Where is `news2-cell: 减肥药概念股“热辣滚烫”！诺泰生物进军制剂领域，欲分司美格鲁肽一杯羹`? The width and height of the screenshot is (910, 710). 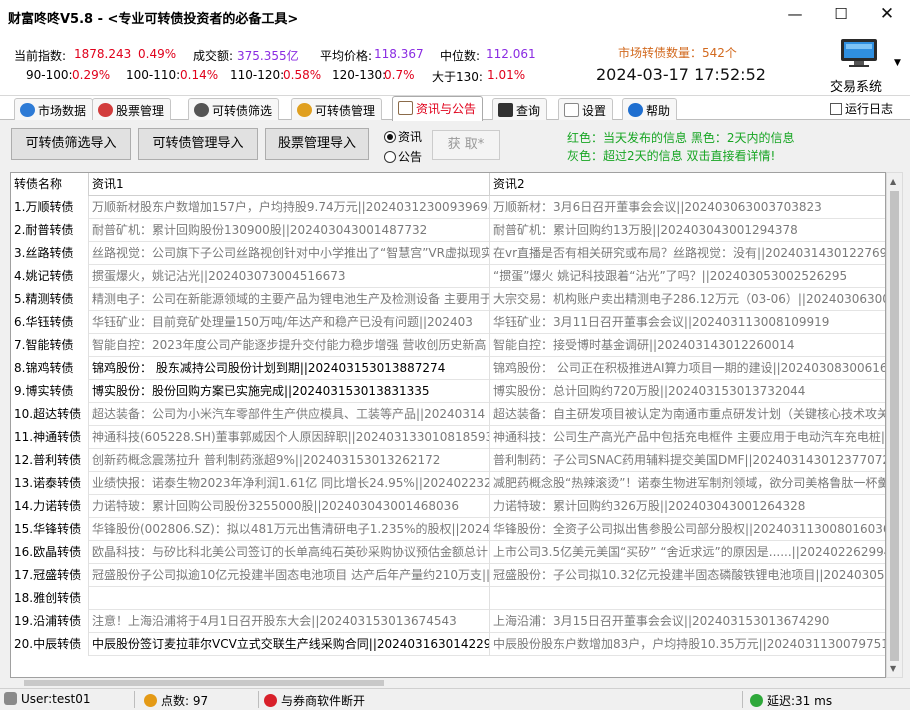 news2-cell: 减肥药概念股“热辣滚烫”！诺泰生物进军制剂领域，欲分司美格鲁肽一杯羹 is located at coordinates (687, 483).